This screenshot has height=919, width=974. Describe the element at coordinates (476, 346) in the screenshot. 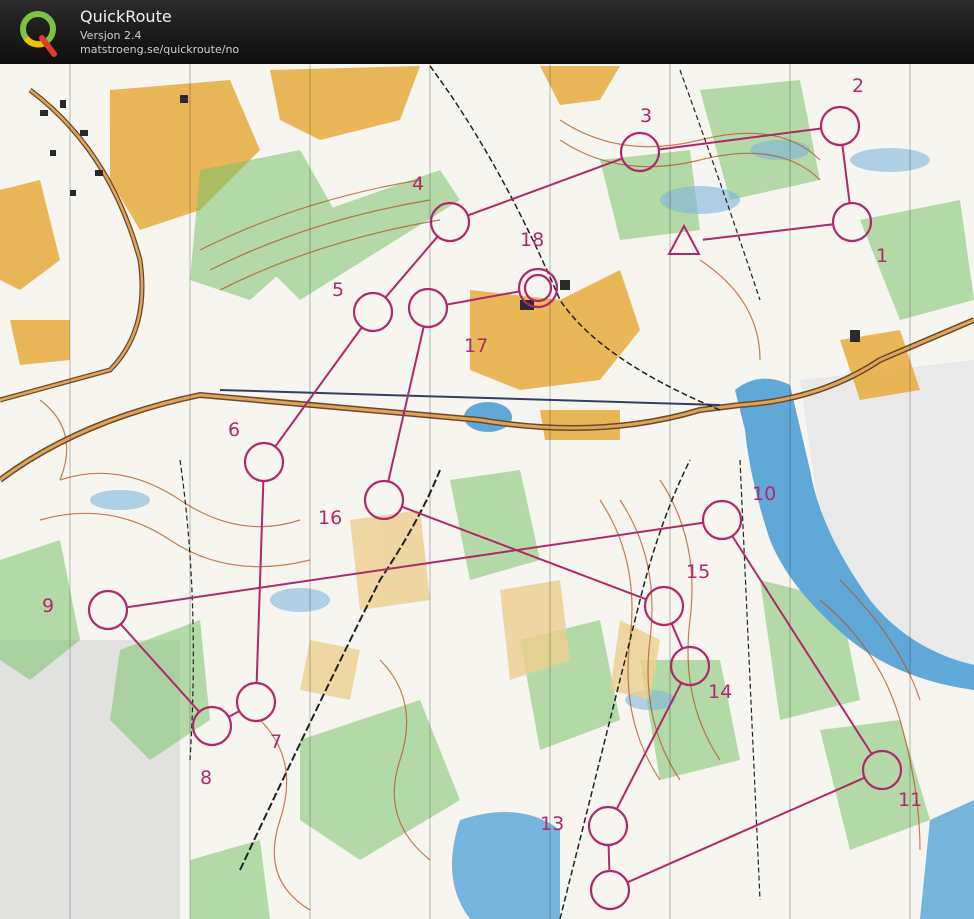

I see `control-label: 17` at that location.